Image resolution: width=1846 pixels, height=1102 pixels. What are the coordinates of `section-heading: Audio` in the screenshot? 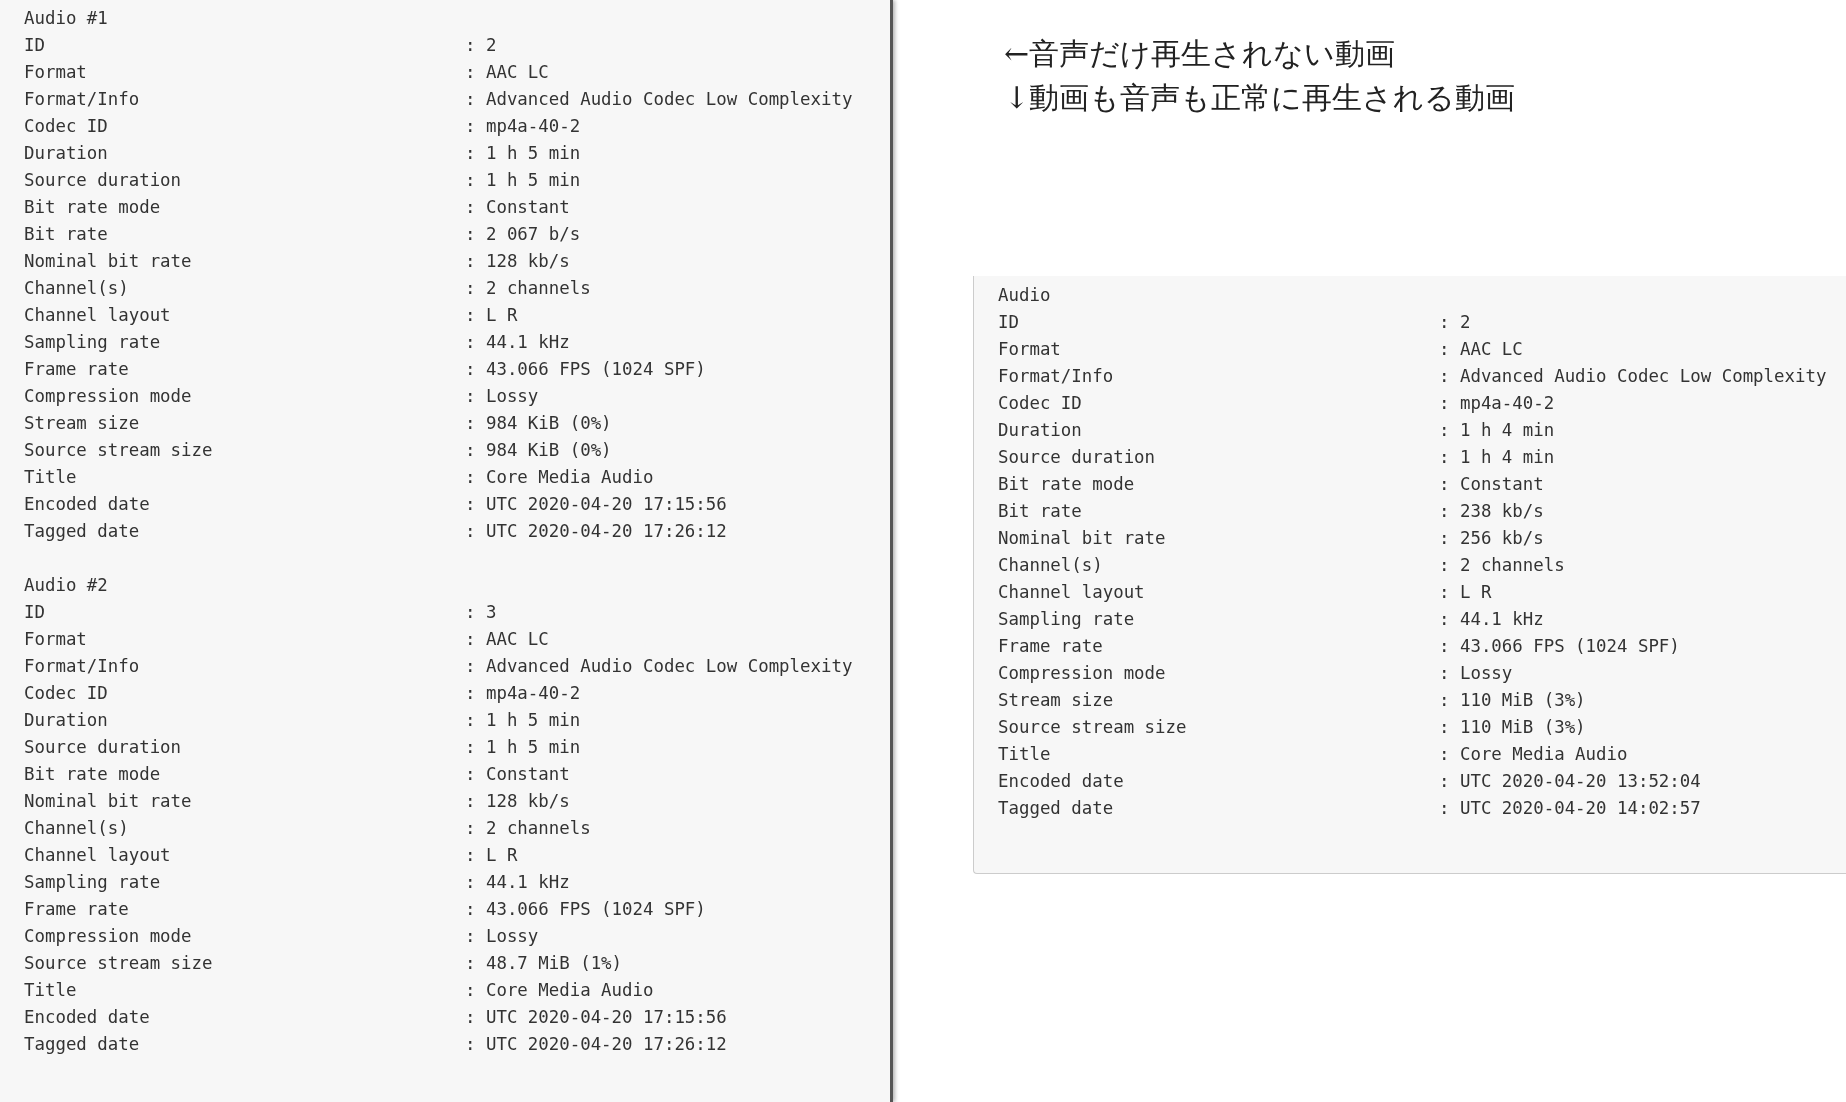 It's located at (1025, 295).